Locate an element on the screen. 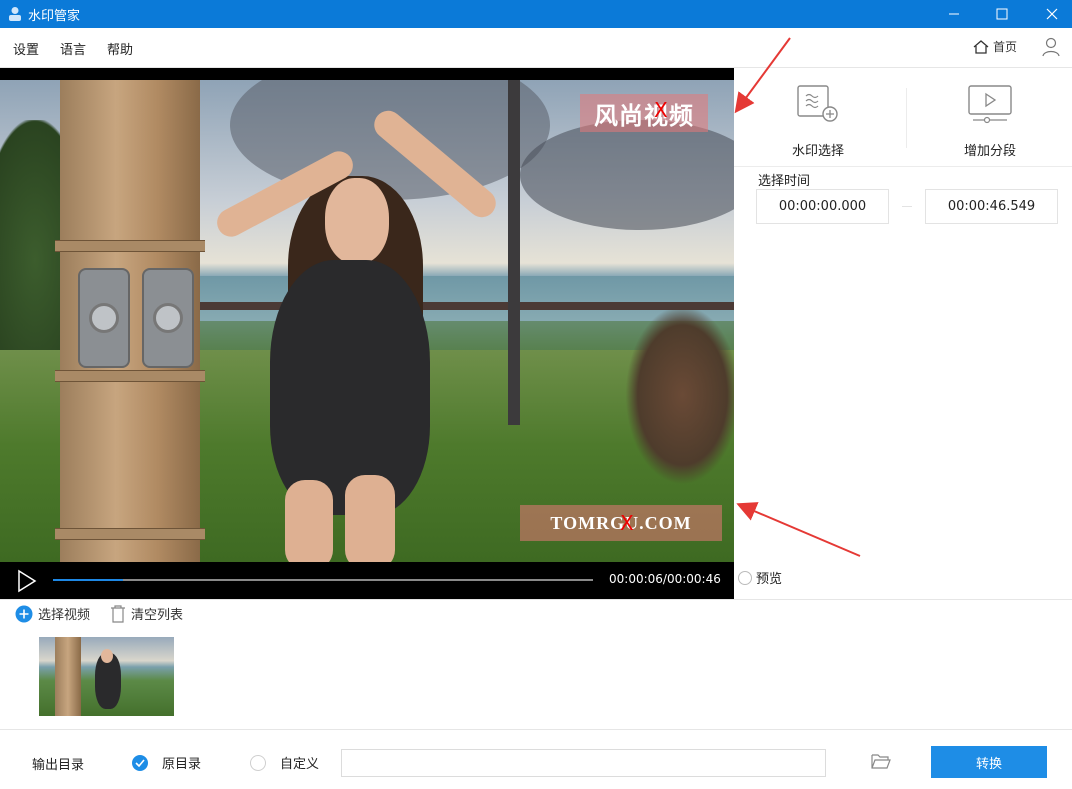 This screenshot has width=1072, height=789. convert-button: 转换 is located at coordinates (989, 762).